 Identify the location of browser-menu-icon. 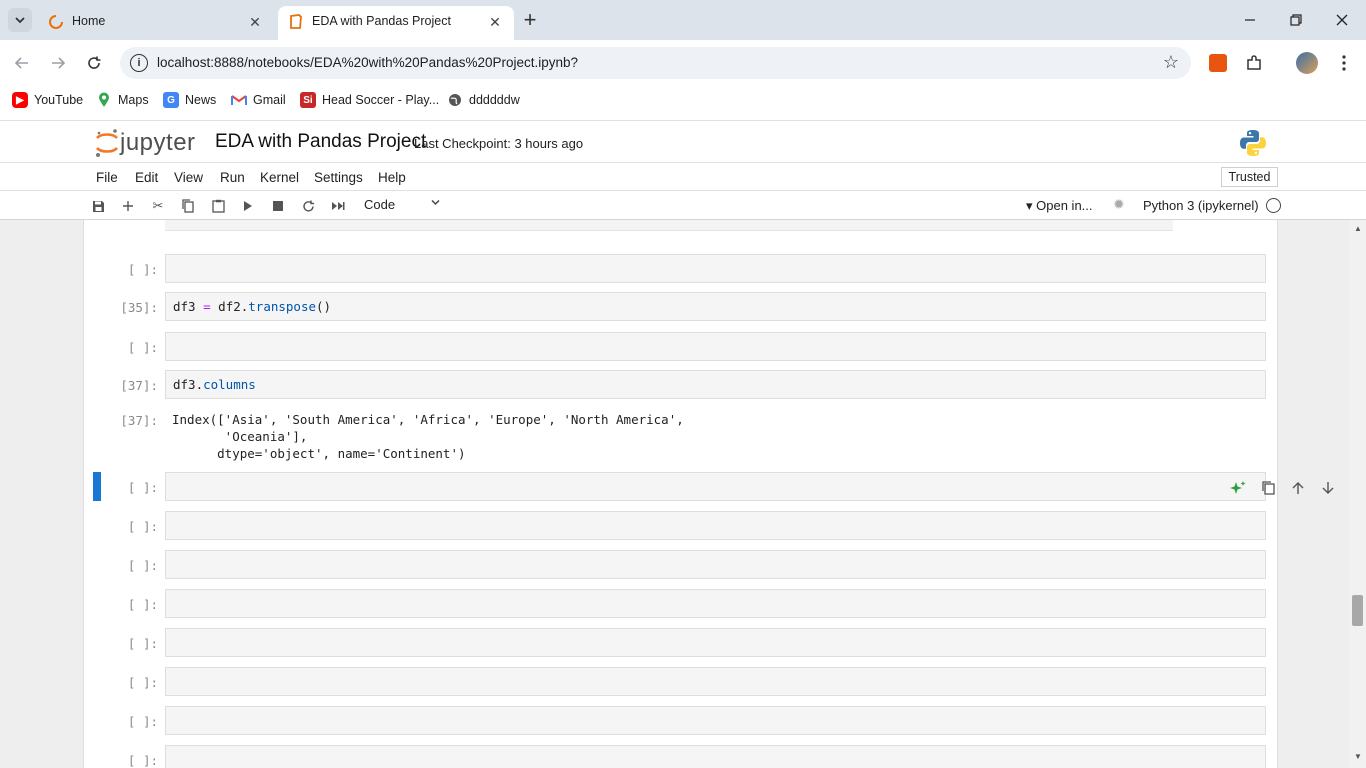
(1344, 63).